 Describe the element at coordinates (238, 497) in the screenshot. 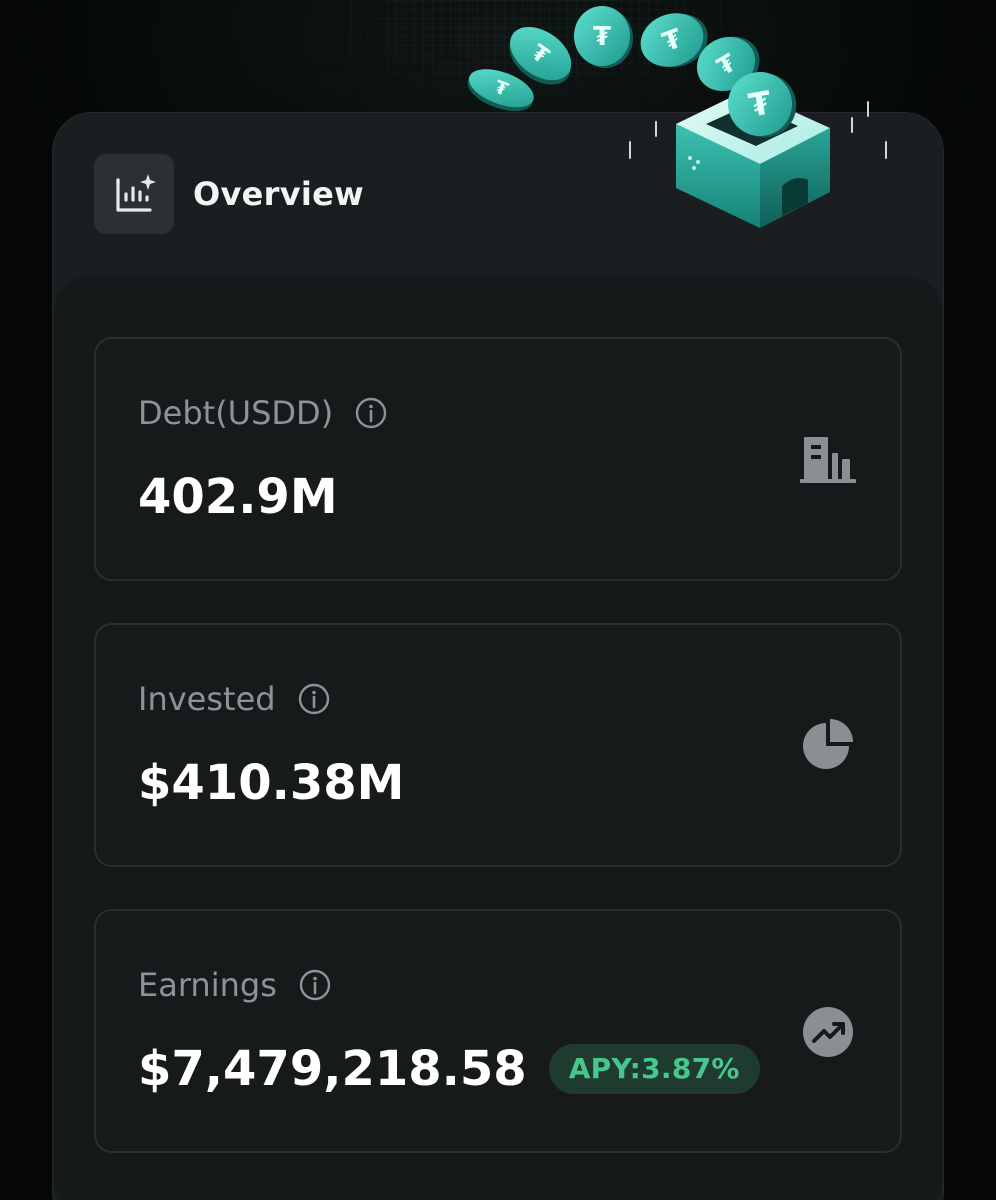

I see `debt-value: 402.9M` at that location.